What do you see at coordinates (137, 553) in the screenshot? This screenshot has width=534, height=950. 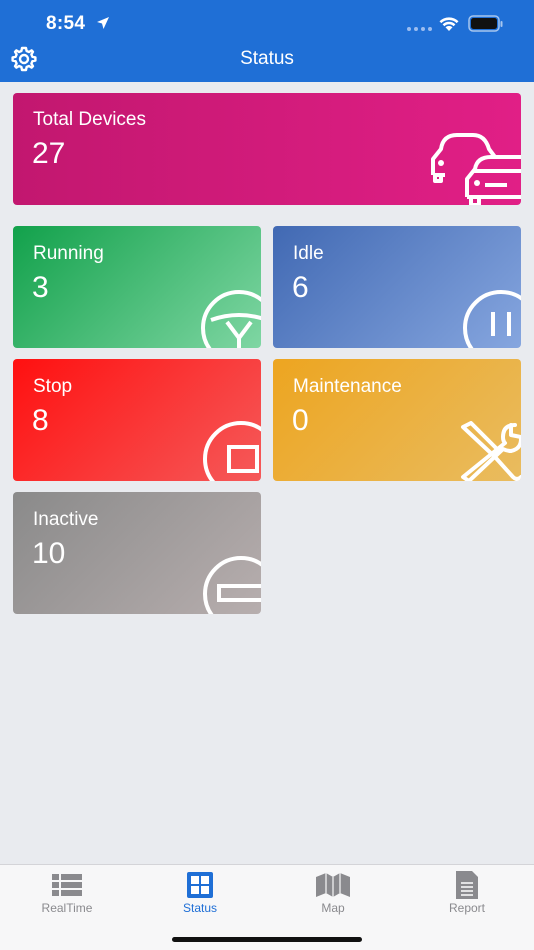 I see `inactive-card: Inactive 10` at bounding box center [137, 553].